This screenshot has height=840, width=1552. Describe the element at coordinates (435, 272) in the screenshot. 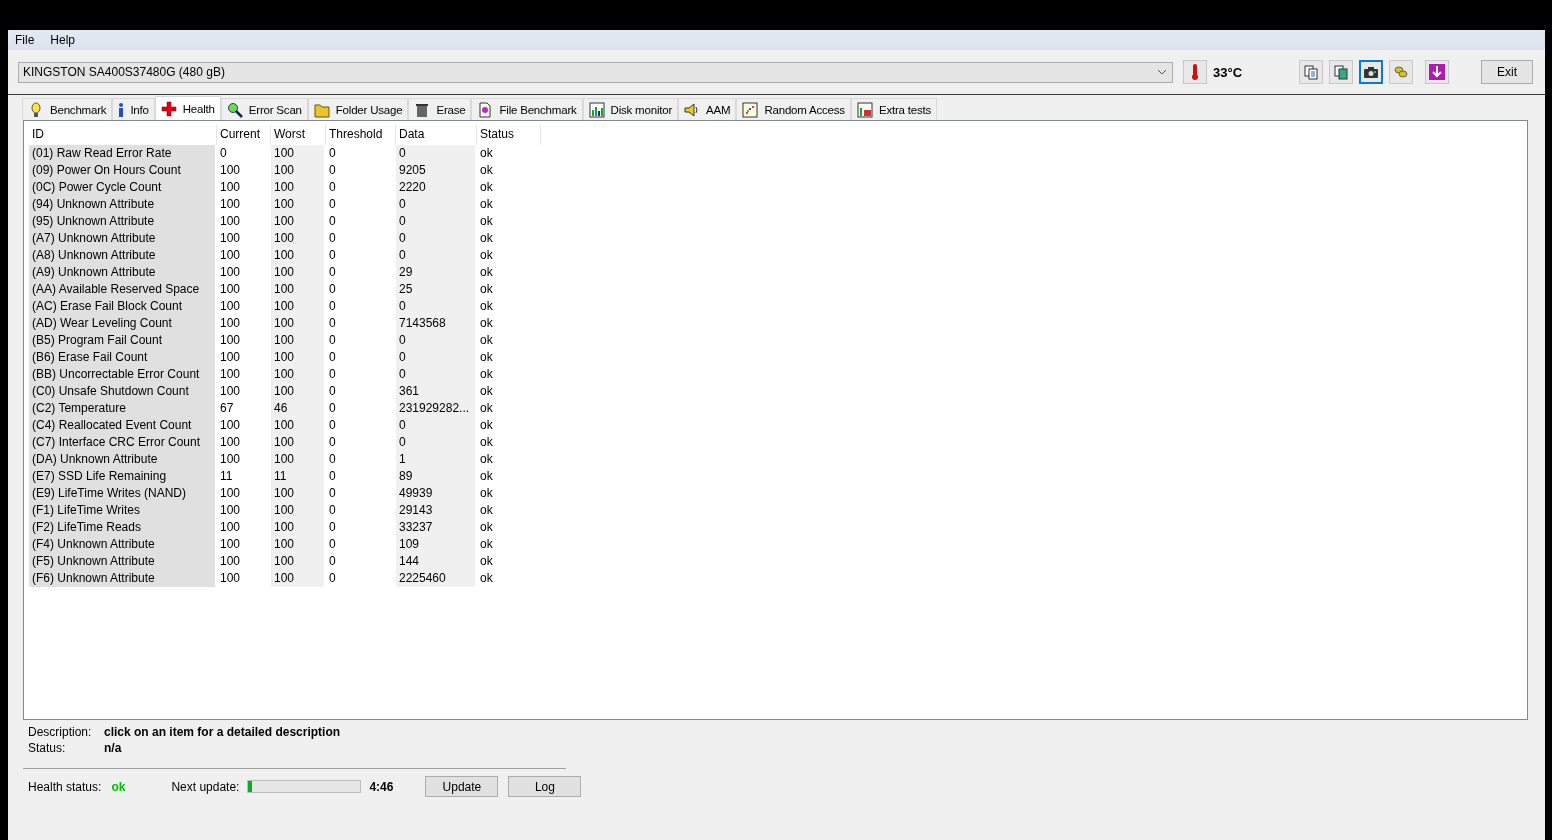

I see `table-cell: 29` at that location.